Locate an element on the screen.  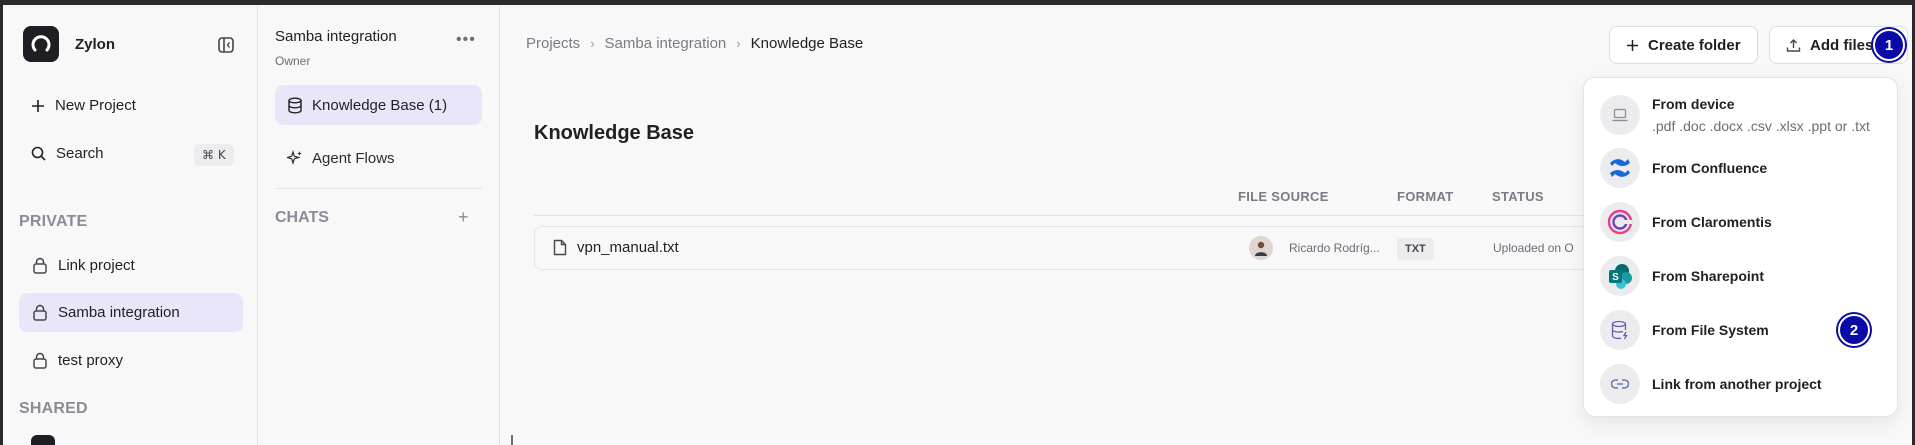
claromentis-icon is located at coordinates (1620, 222).